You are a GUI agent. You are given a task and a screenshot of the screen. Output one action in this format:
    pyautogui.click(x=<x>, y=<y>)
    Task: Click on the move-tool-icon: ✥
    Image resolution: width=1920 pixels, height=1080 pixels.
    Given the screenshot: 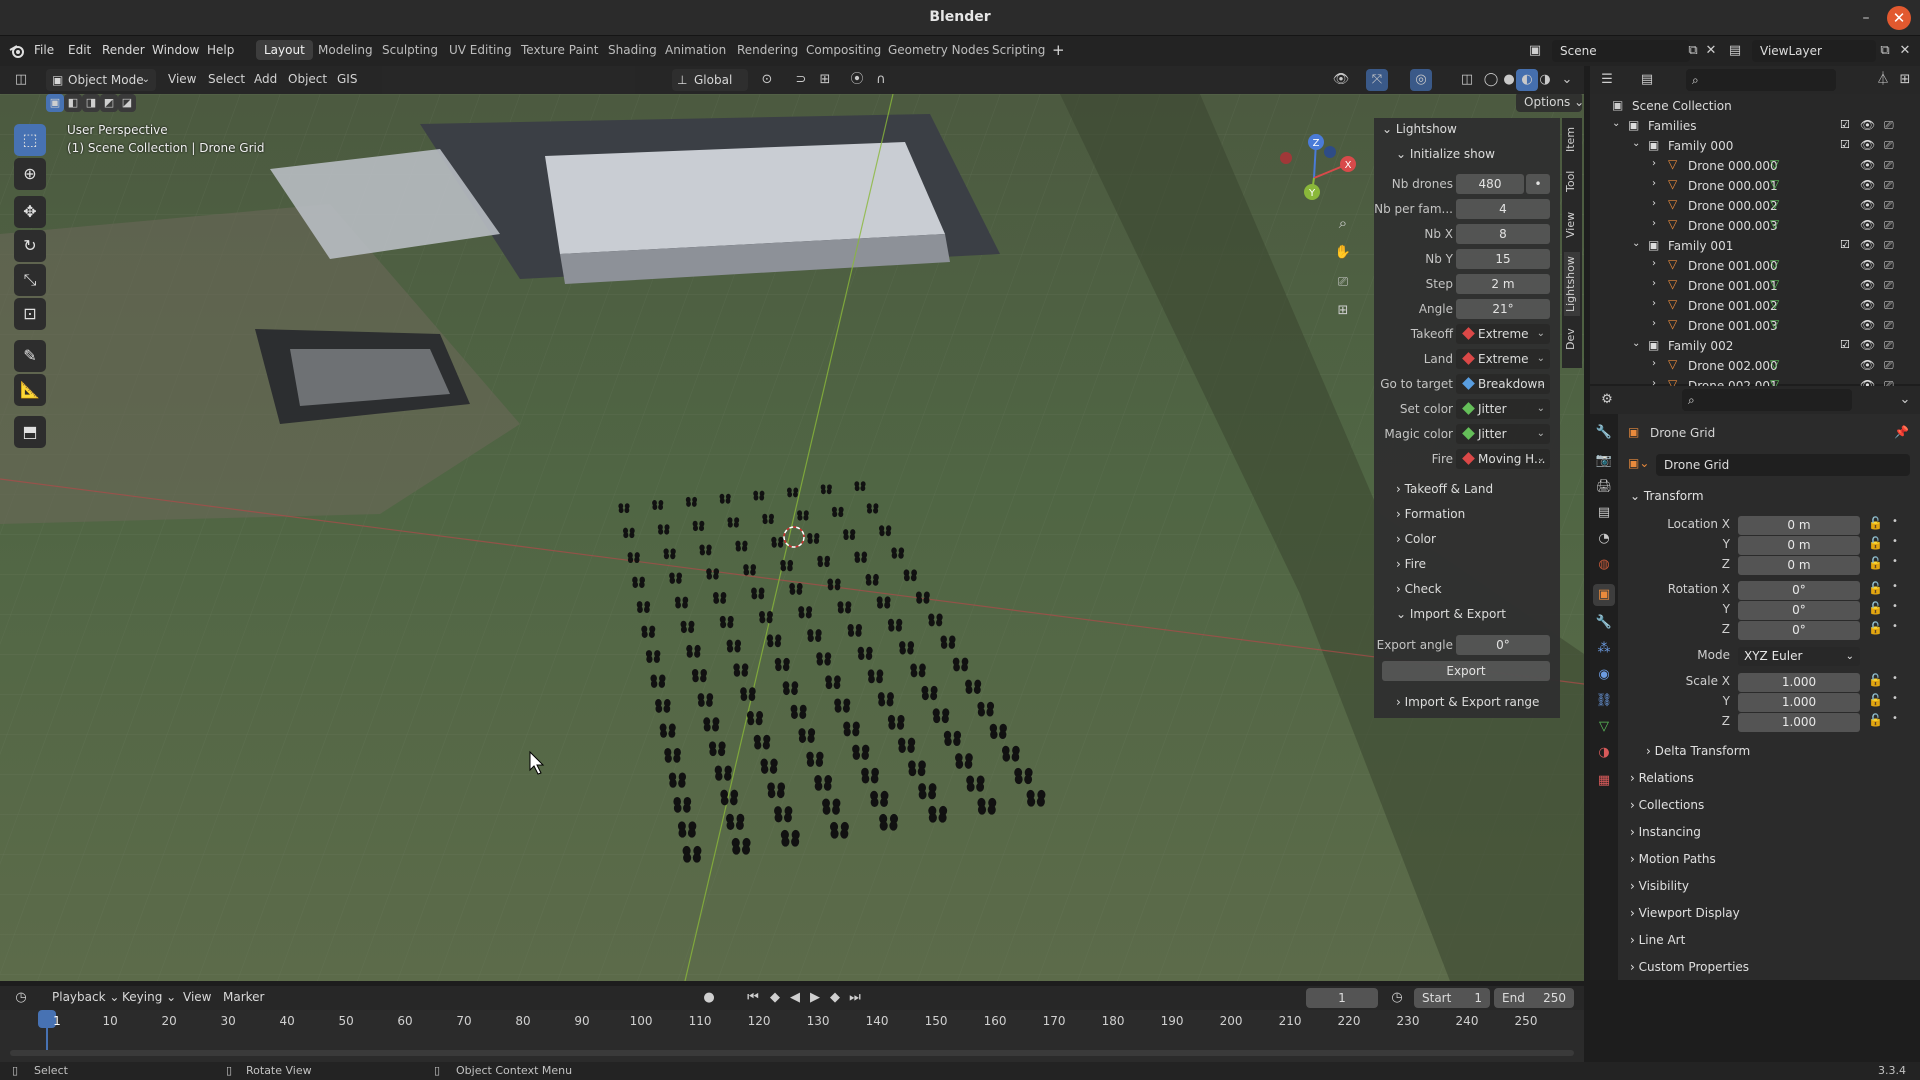 What is the action you would take?
    pyautogui.click(x=30, y=212)
    